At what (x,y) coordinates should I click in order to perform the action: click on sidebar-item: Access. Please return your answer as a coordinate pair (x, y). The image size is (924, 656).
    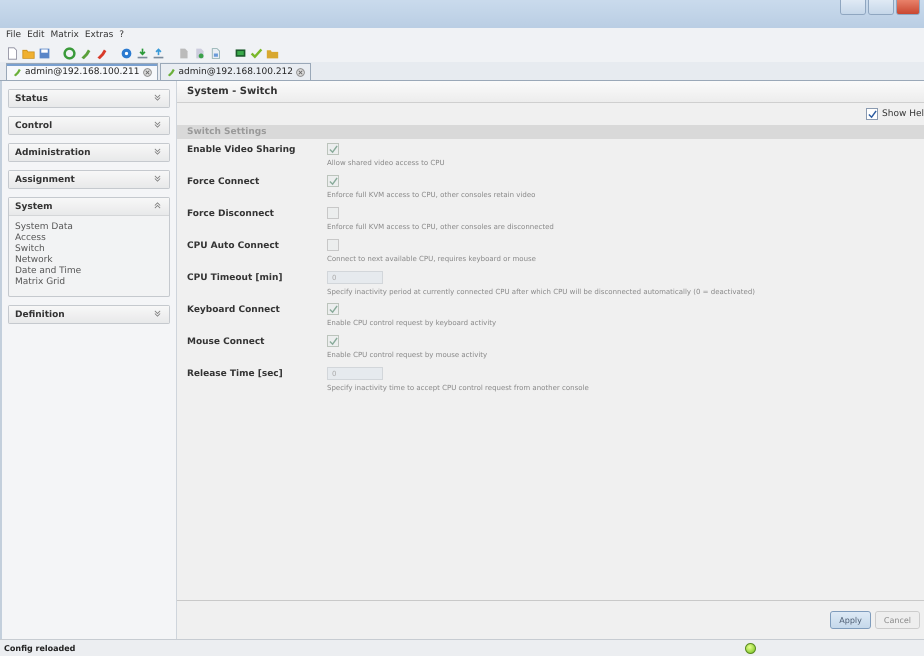
    Looking at the image, I should click on (89, 238).